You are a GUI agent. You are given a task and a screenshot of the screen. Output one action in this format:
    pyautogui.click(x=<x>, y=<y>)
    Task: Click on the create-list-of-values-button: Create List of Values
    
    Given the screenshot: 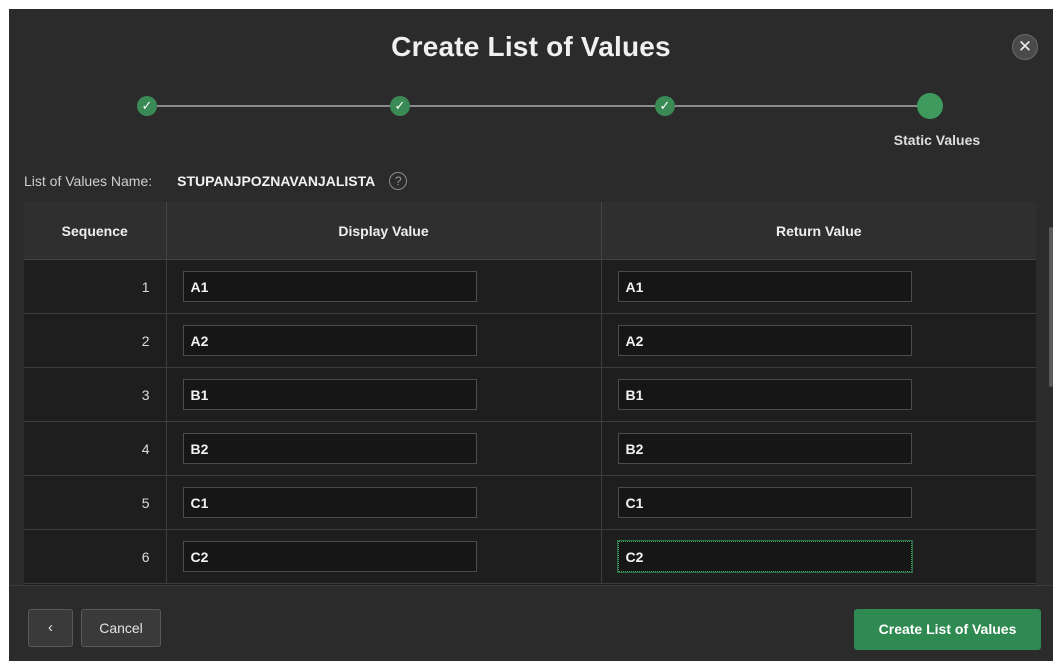 What is the action you would take?
    pyautogui.click(x=947, y=629)
    